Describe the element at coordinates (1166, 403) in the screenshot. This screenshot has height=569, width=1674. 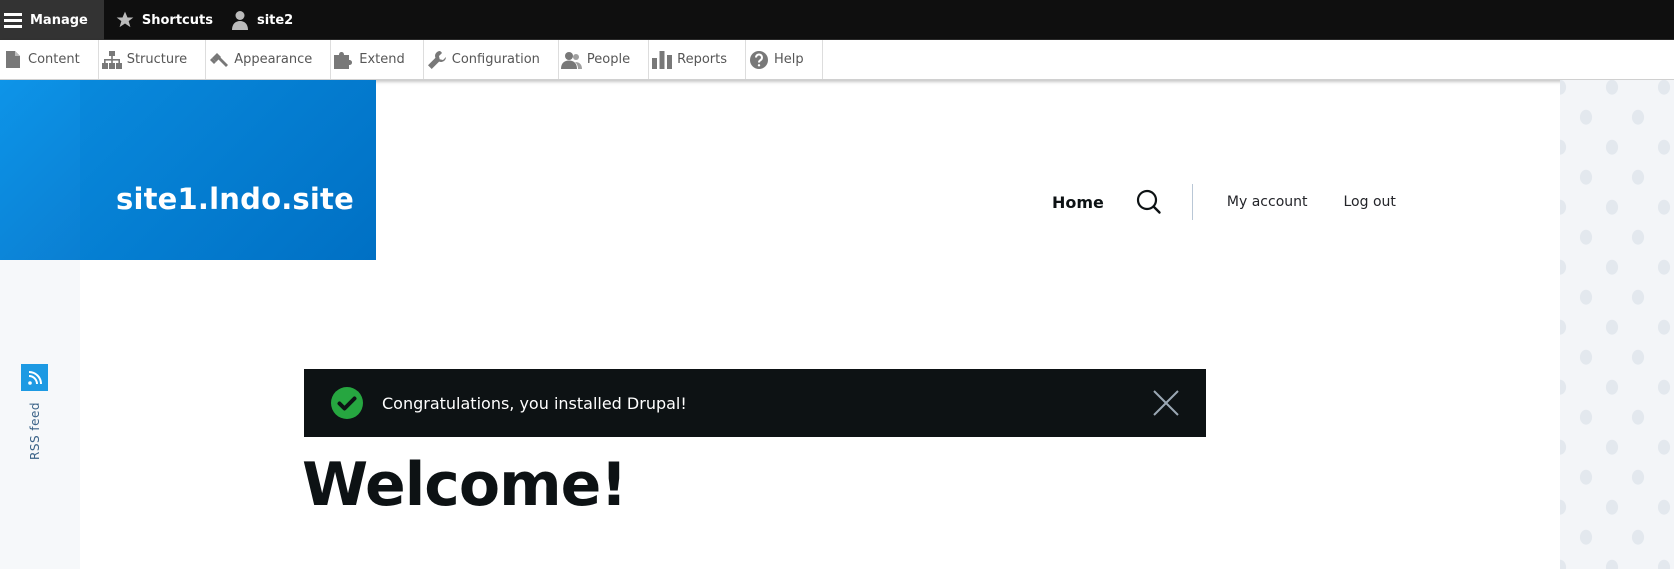
I see `close-icon` at that location.